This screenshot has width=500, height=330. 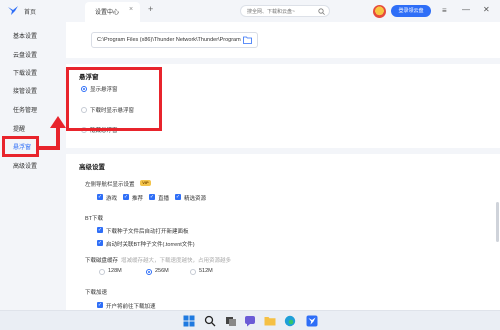 What do you see at coordinates (486, 9) in the screenshot?
I see `close-icon: ✕` at bounding box center [486, 9].